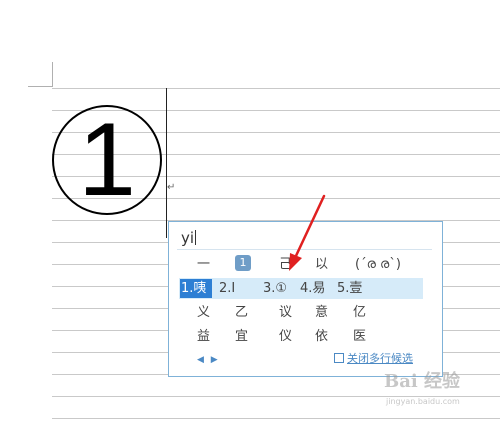 Image resolution: width=500 pixels, height=422 pixels. What do you see at coordinates (171, 187) in the screenshot?
I see `paragraph-mark: ↵` at bounding box center [171, 187].